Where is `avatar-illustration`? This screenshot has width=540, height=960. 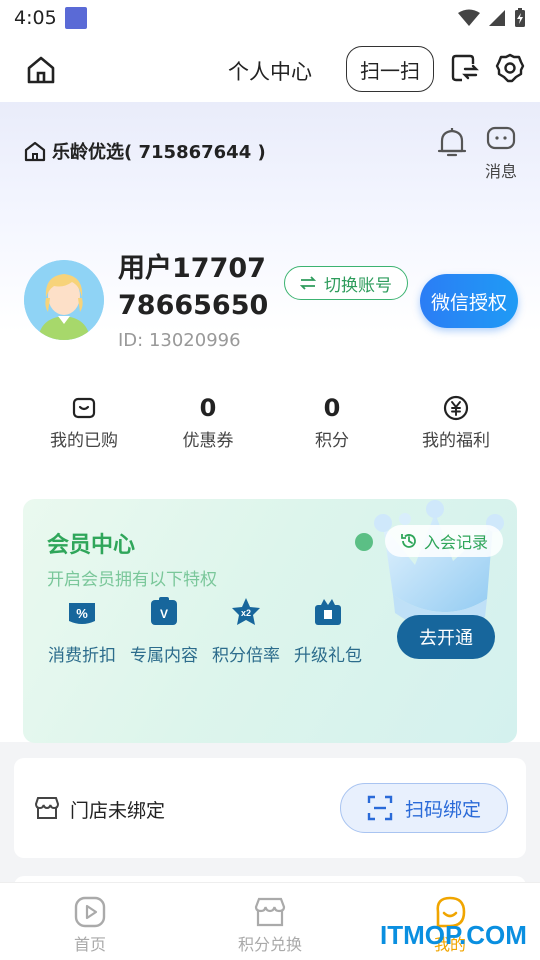
avatar-illustration is located at coordinates (64, 300).